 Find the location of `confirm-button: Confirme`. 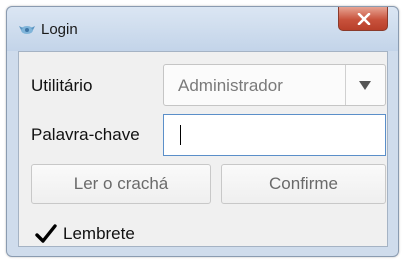

confirm-button: Confirme is located at coordinates (303, 184).